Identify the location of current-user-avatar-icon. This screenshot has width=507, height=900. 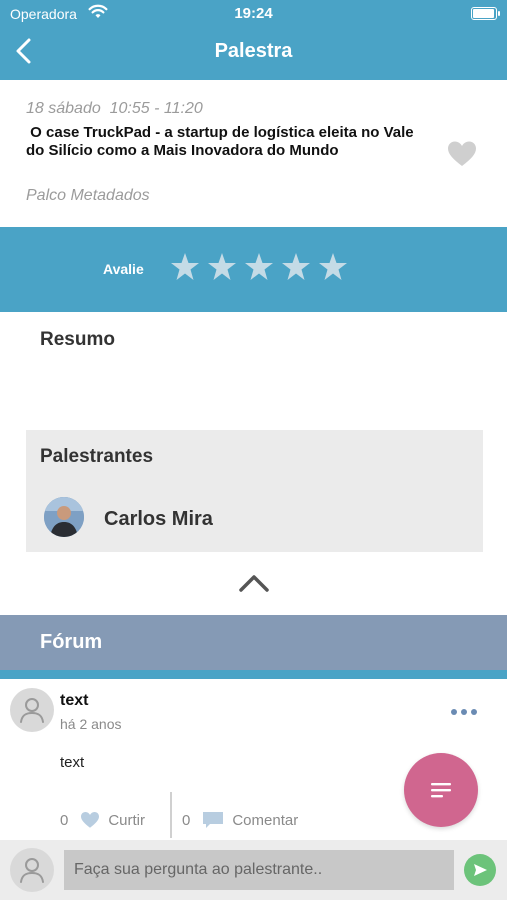
(32, 870).